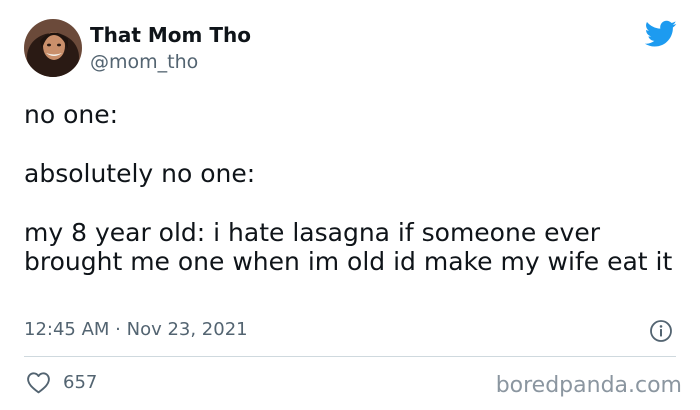  What do you see at coordinates (80, 382) in the screenshot?
I see `like-count: 657` at bounding box center [80, 382].